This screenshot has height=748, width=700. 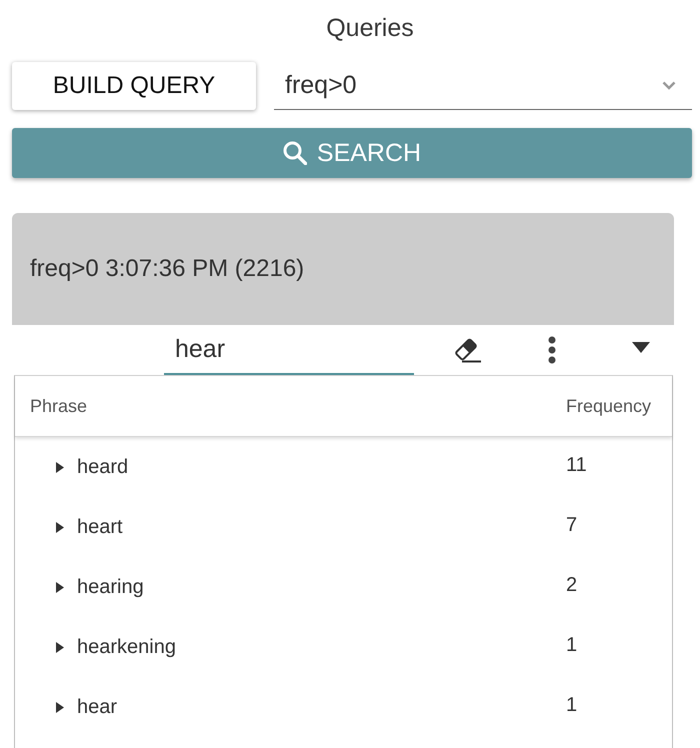 What do you see at coordinates (576, 465) in the screenshot?
I see `frequency-cell: 11` at bounding box center [576, 465].